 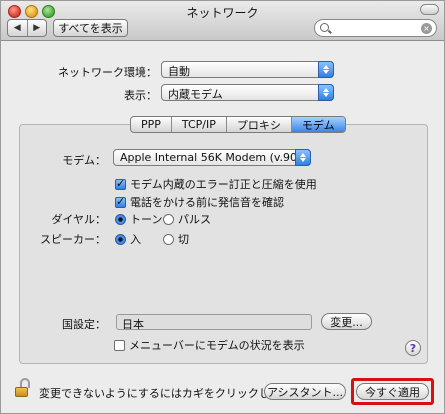 I want to click on modem-label: モデム：, so click(x=84, y=160).